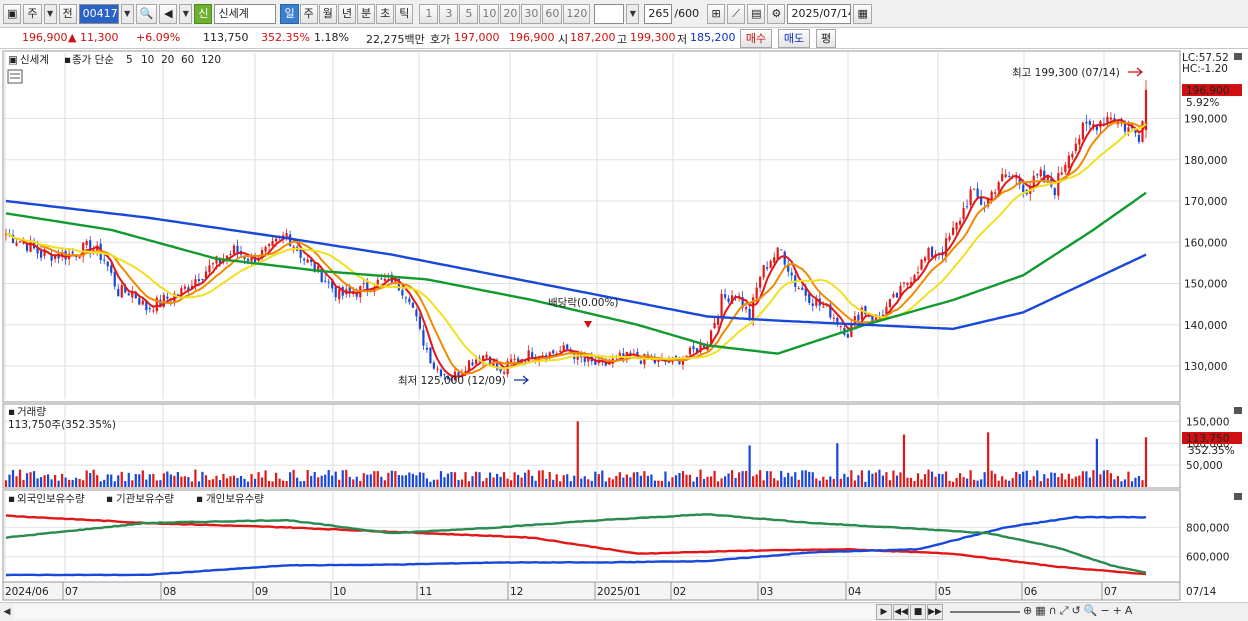 This screenshot has height=621, width=1248. I want to click on crosshair-icon: ⊕, so click(1027, 611).